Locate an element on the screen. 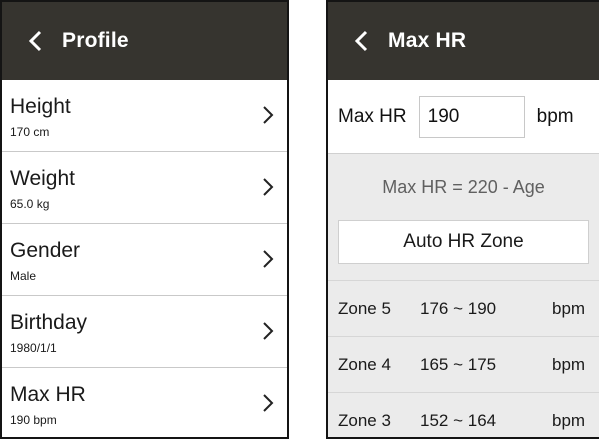 The height and width of the screenshot is (439, 599). auto-hr-zone-button: Auto HR Zone is located at coordinates (463, 242).